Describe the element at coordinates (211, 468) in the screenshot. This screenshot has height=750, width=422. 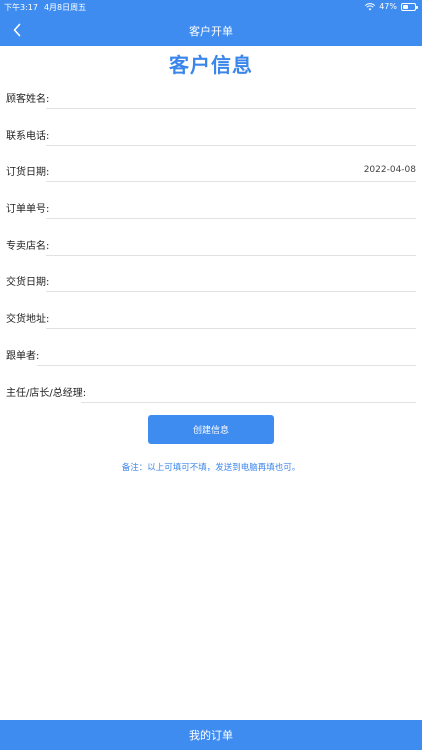
I see `note-text: 备注：以上可填可不填，发送到电脑再填也可。` at that location.